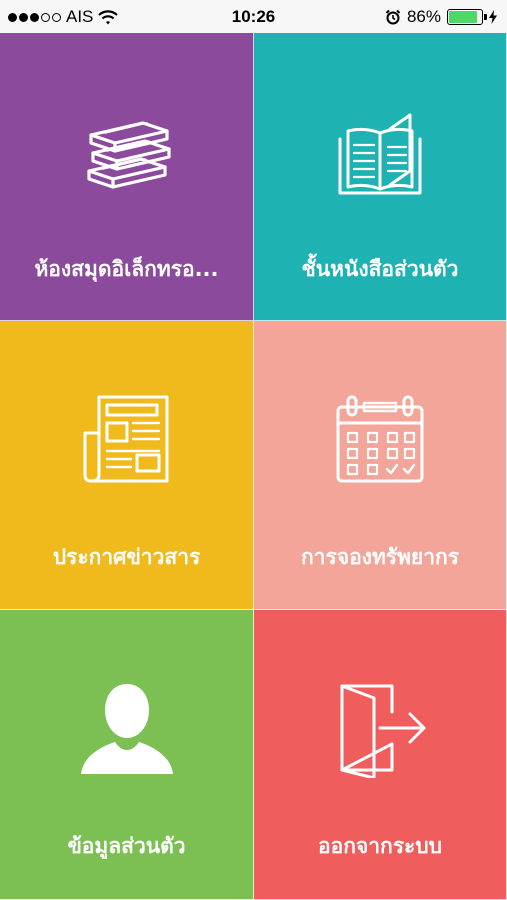 The image size is (507, 900). Describe the element at coordinates (126, 557) in the screenshot. I see `tile-announcements-label: ประกาศข่าวสาร` at that location.